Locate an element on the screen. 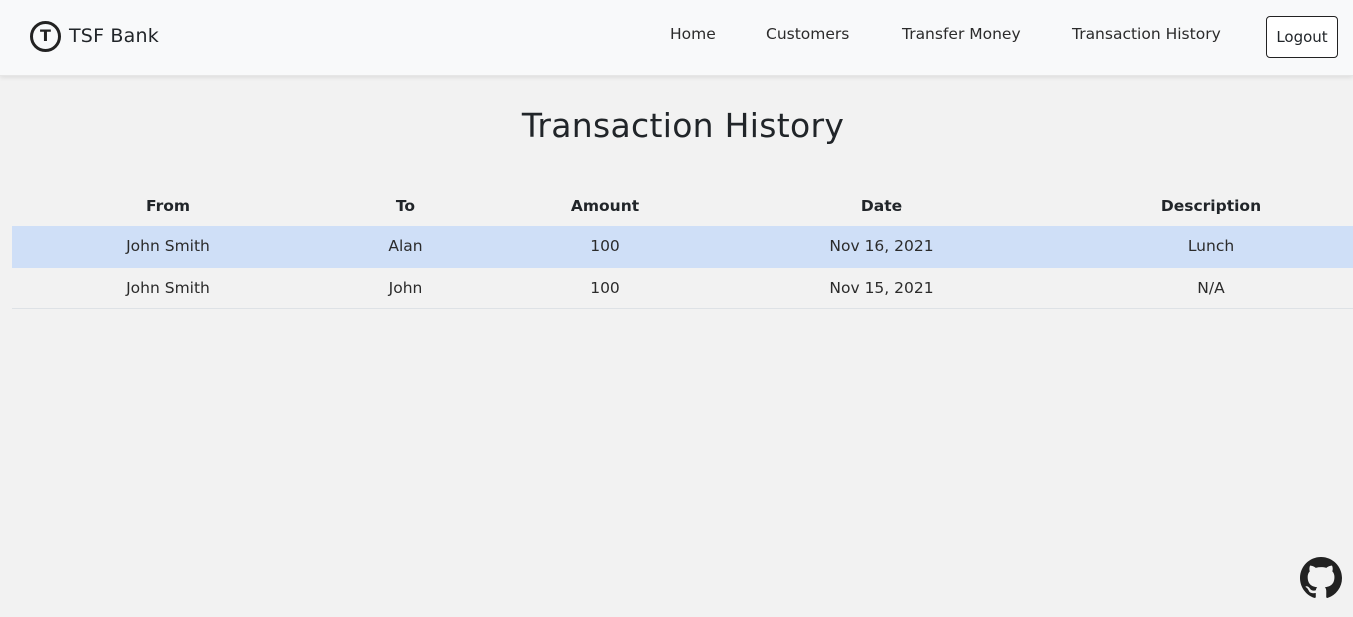 The image size is (1353, 617). nav-link-home: Home is located at coordinates (693, 34).